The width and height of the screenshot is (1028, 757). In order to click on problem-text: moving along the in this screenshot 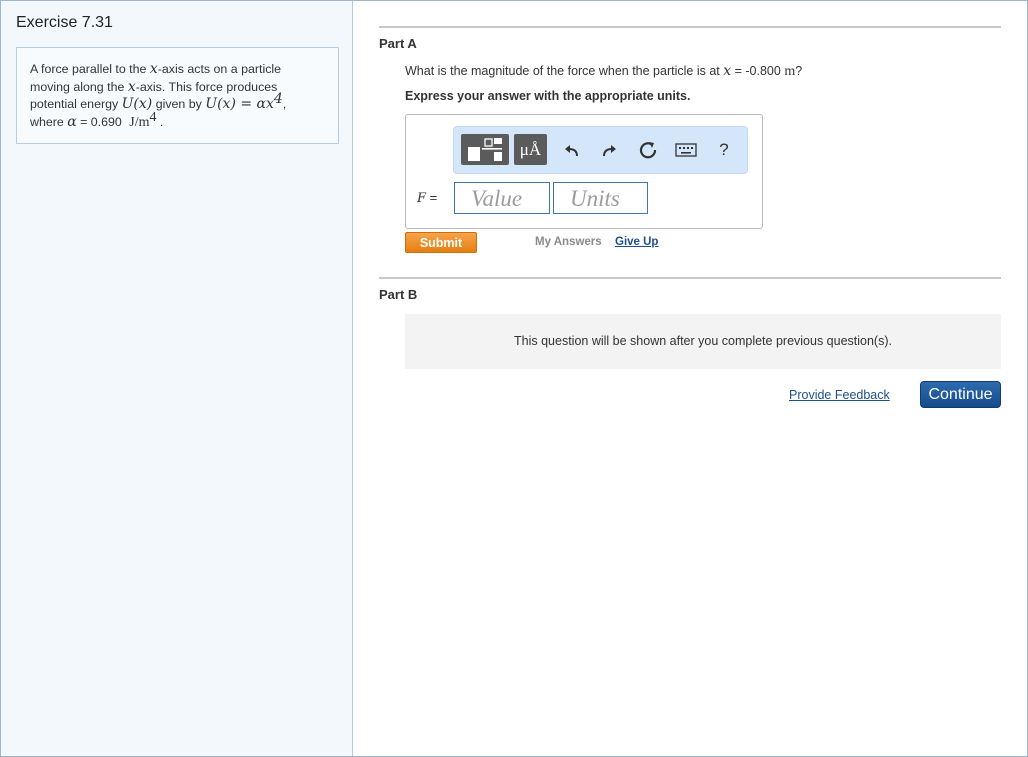, I will do `click(79, 86)`.